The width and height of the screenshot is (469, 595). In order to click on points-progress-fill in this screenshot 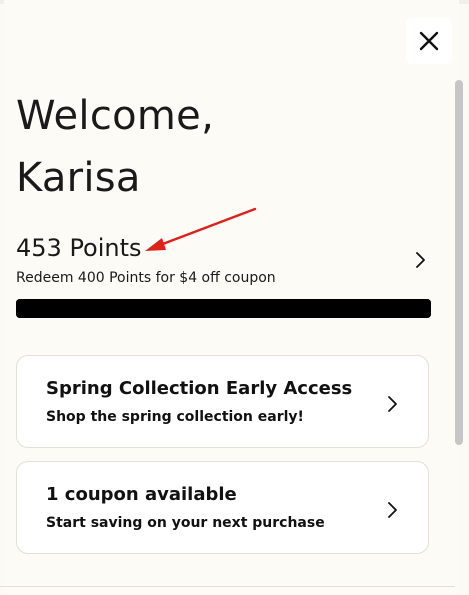, I will do `click(223, 308)`.